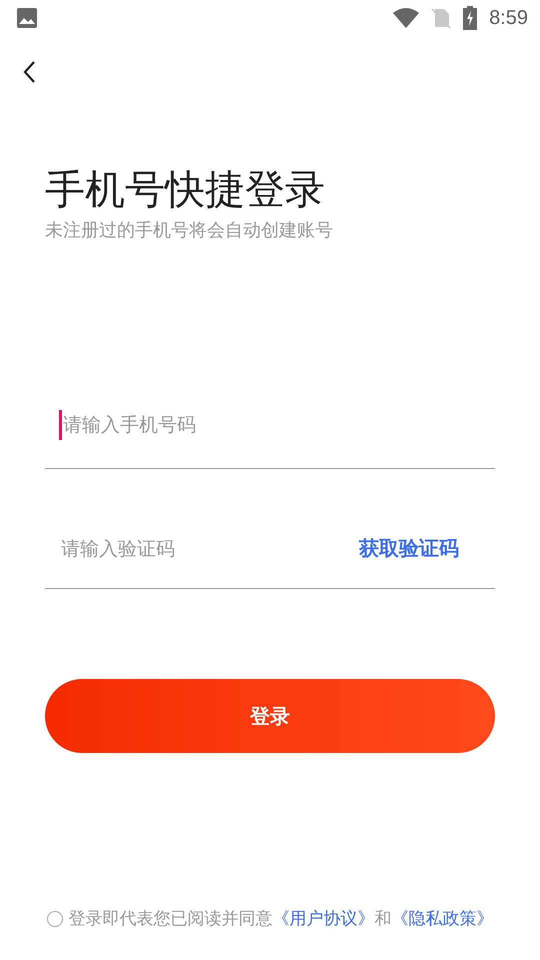 The width and height of the screenshot is (540, 960). Describe the element at coordinates (383, 919) in the screenshot. I see `agreement-text: 和` at that location.